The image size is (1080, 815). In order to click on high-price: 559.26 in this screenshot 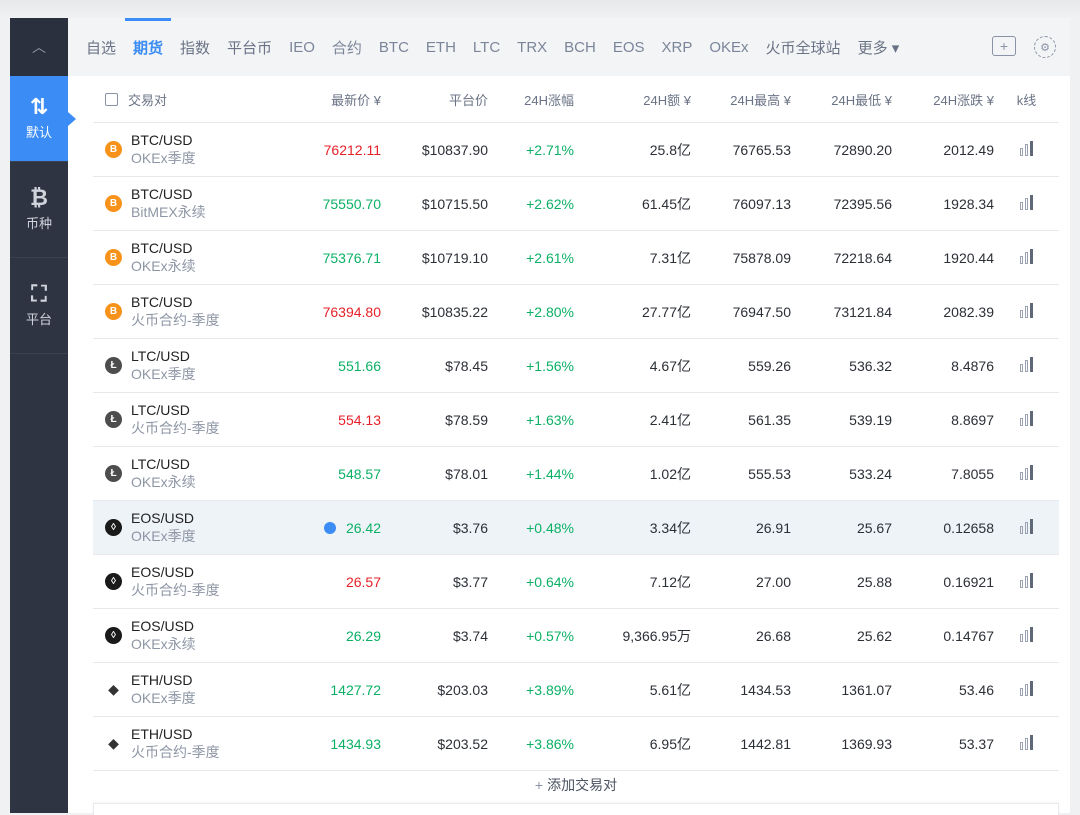, I will do `click(769, 365)`.